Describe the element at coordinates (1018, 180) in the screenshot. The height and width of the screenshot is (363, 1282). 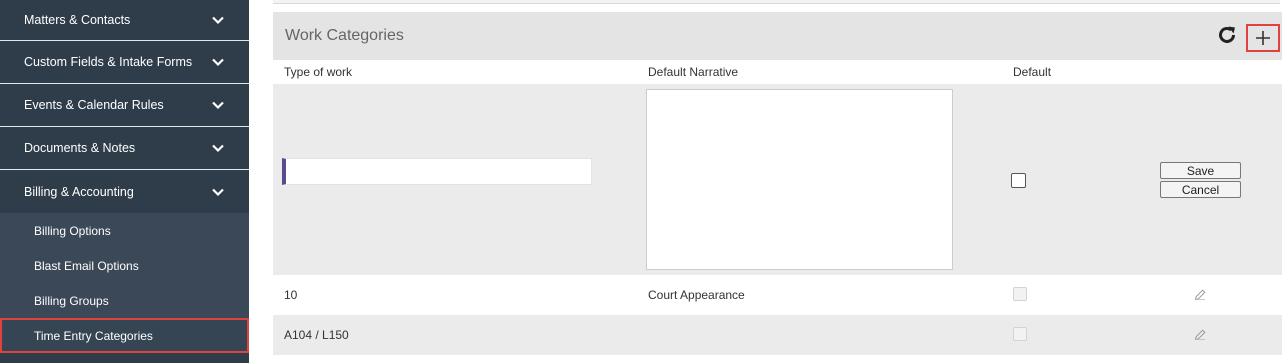
I see `default-checkbox` at that location.